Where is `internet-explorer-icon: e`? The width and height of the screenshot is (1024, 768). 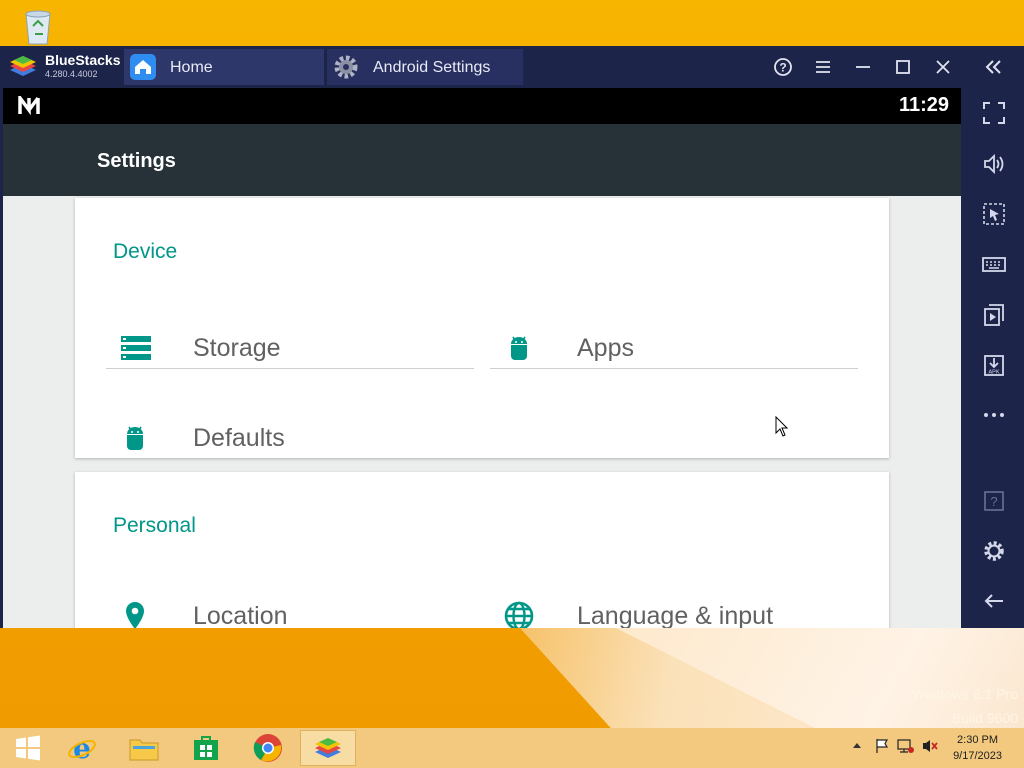
internet-explorer-icon: e is located at coordinates (82, 748).